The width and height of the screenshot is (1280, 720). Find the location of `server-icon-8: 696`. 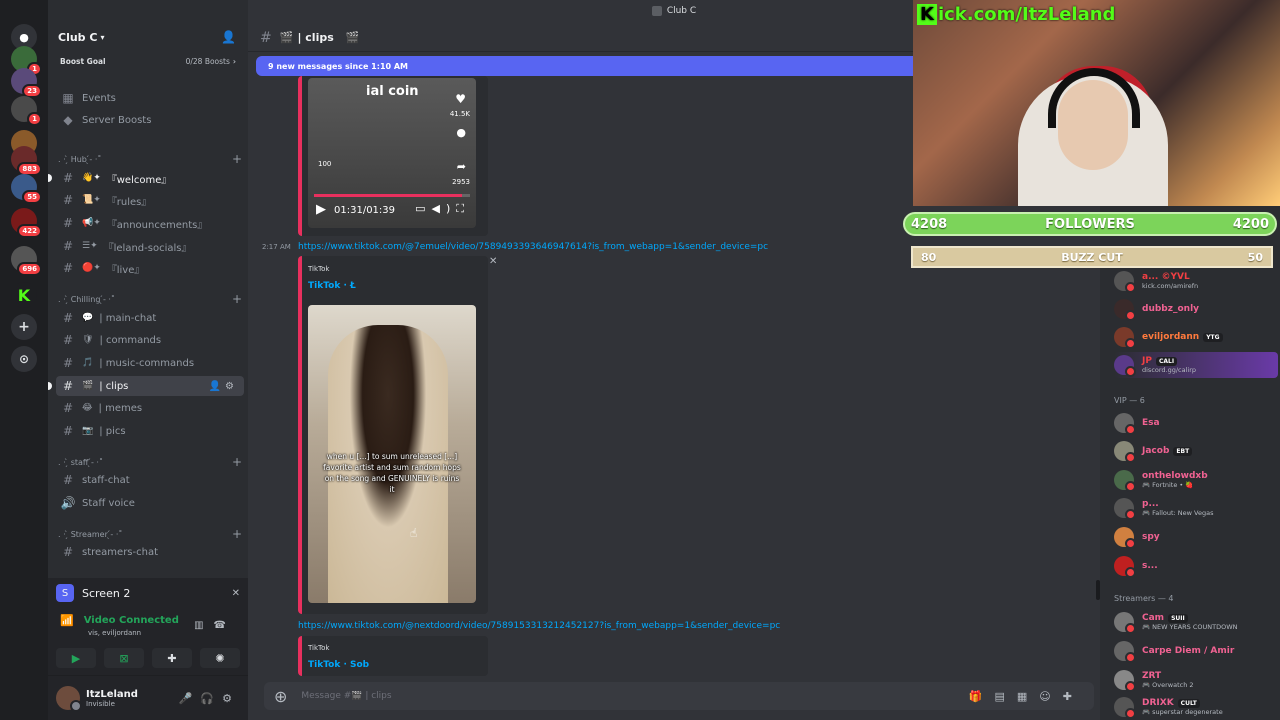

server-icon-8: 696 is located at coordinates (26, 261).